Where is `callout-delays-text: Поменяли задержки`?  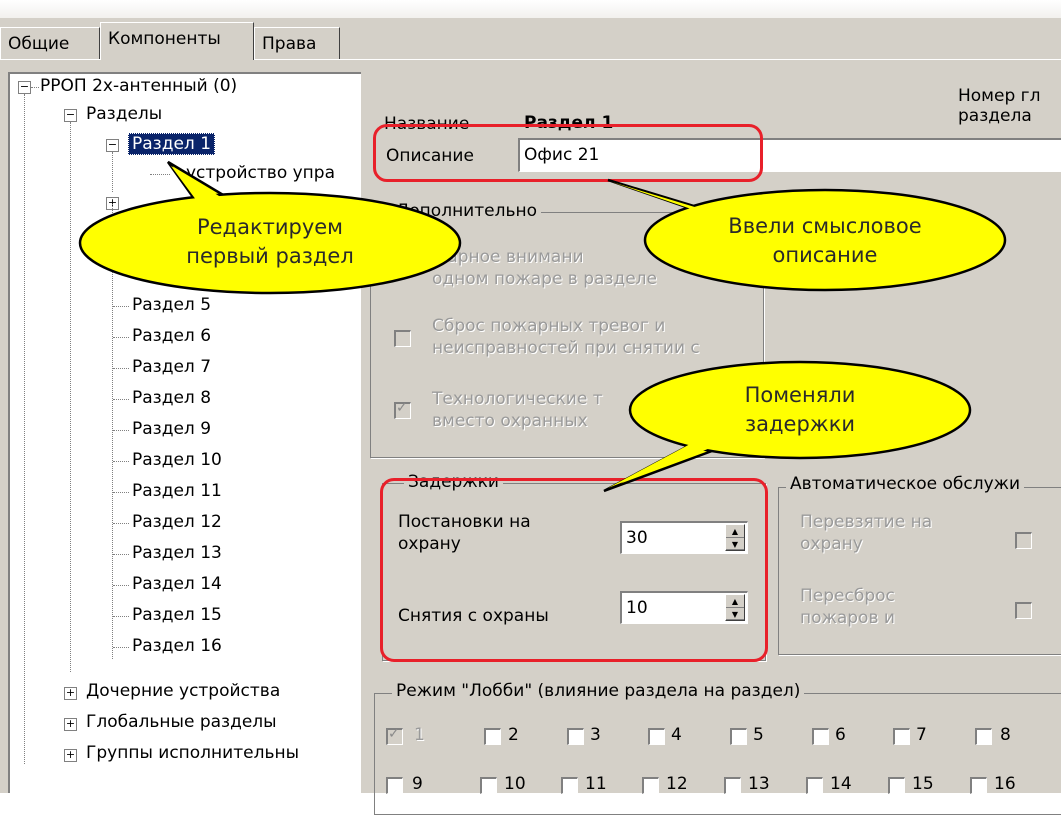
callout-delays-text: Поменяли задержки is located at coordinates (800, 410).